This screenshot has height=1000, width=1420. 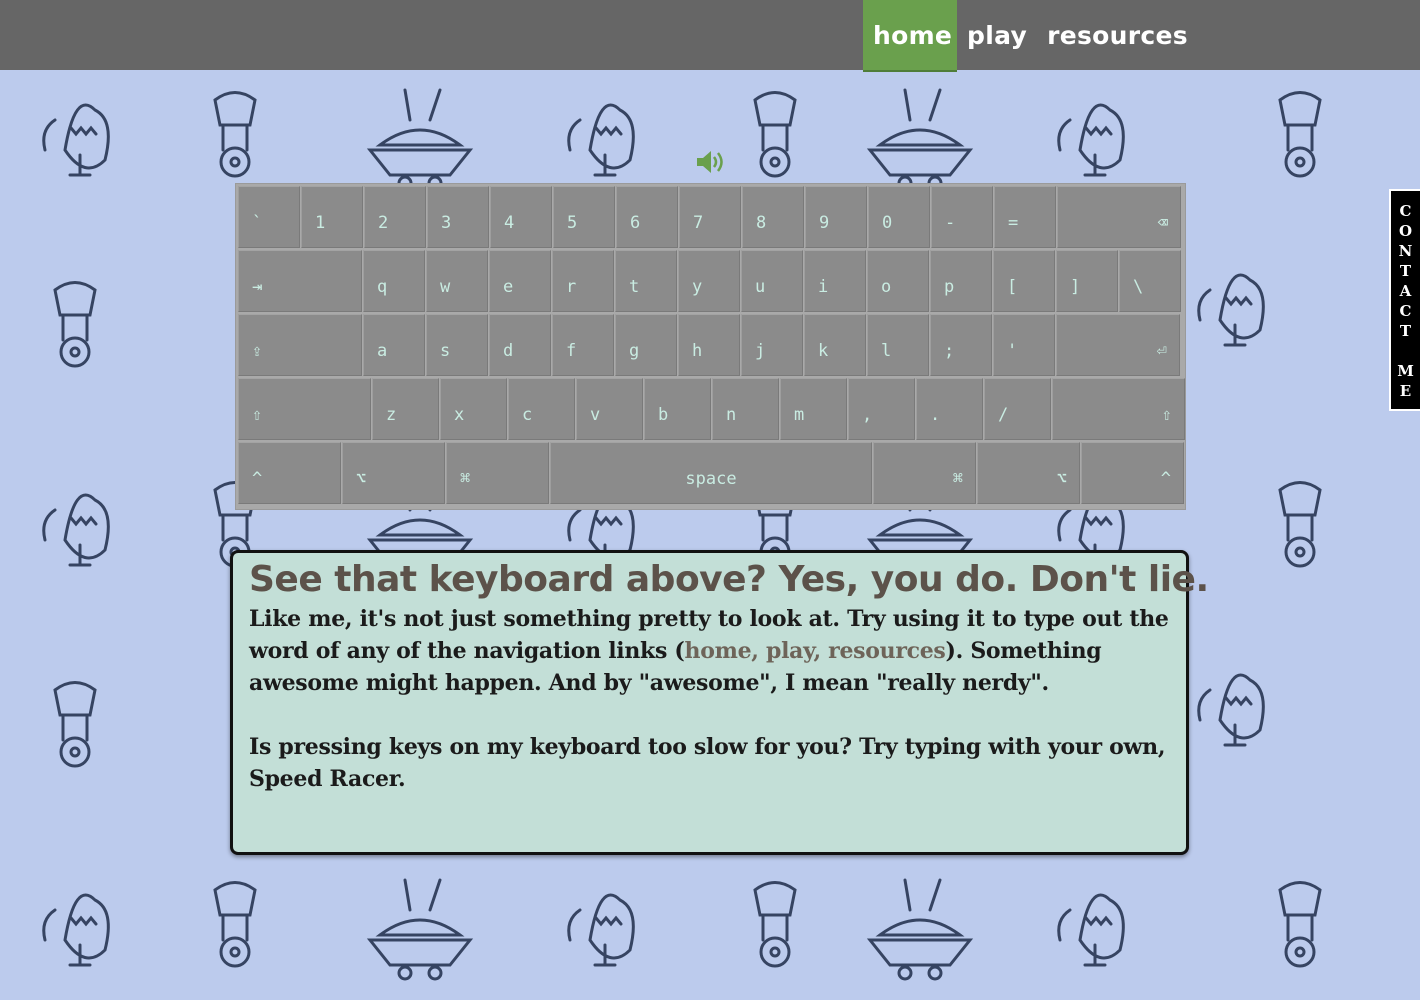 I want to click on key-r3-2: x, so click(x=473, y=409).